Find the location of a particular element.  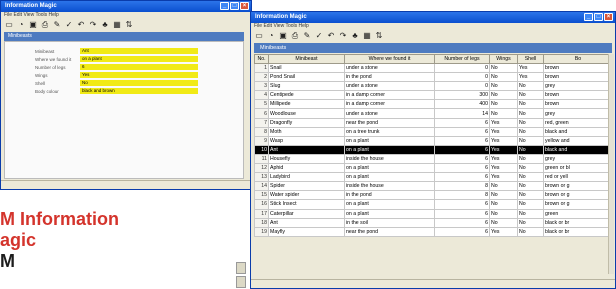

right-menubar: File Edit View Tools Help is located at coordinates (433, 26).